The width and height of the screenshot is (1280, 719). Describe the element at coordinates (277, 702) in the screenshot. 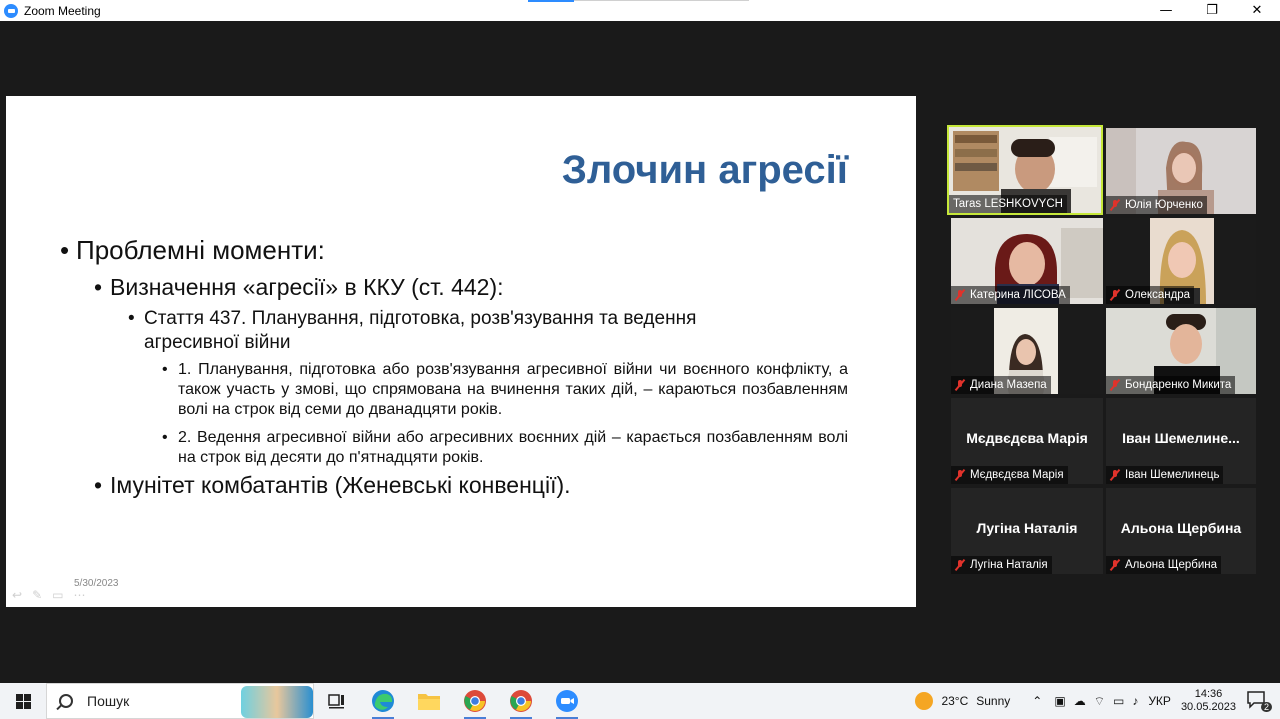

I see `search-highlight-image` at that location.